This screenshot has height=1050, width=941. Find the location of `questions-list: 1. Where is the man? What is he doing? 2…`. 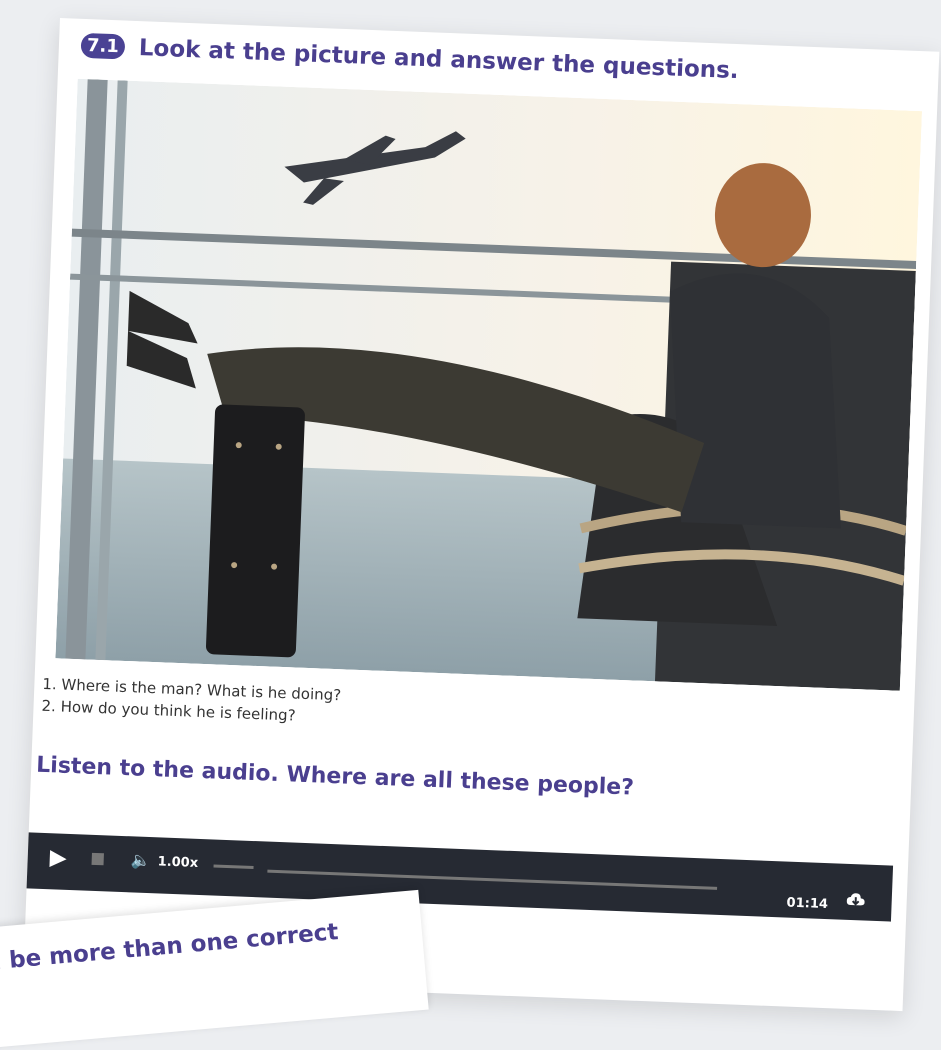

questions-list: 1. Where is the man? What is he doing? 2… is located at coordinates (191, 700).